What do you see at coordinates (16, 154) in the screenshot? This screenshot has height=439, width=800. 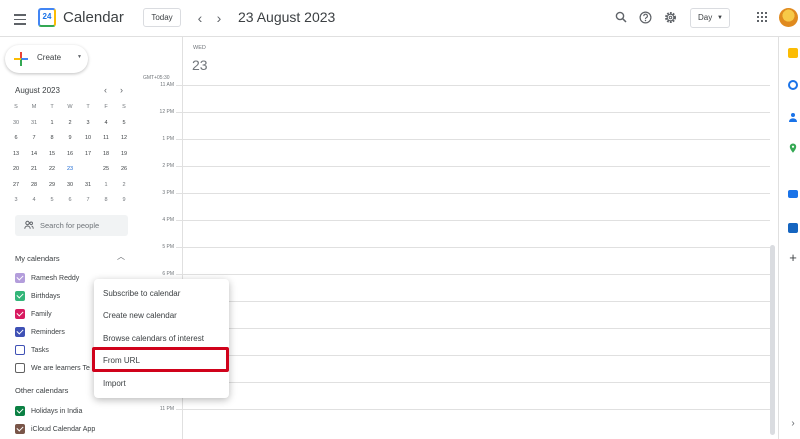 I see `mini-calendar-day: 13` at bounding box center [16, 154].